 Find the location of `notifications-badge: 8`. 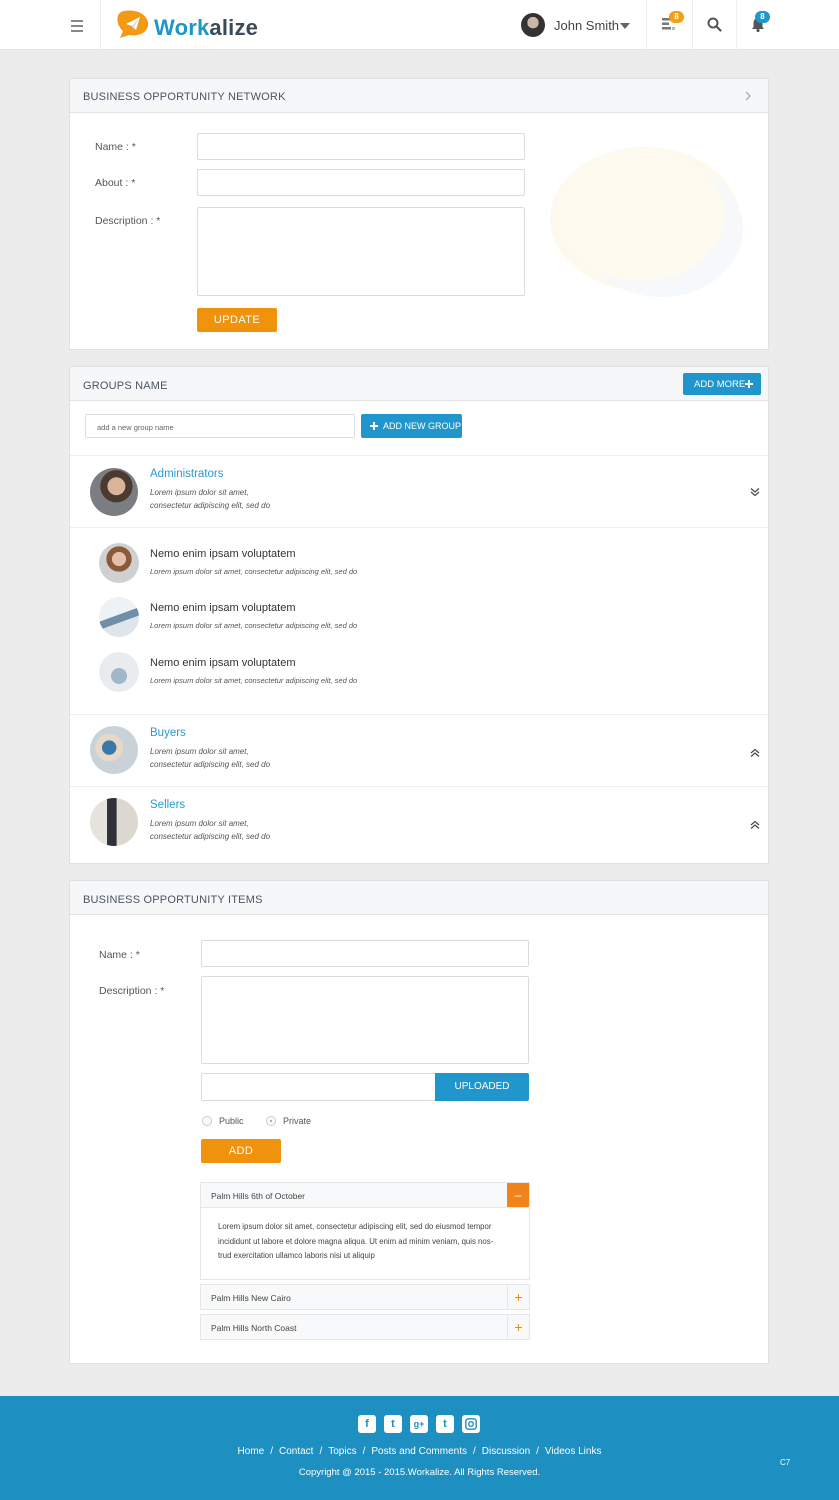

notifications-badge: 8 is located at coordinates (762, 17).